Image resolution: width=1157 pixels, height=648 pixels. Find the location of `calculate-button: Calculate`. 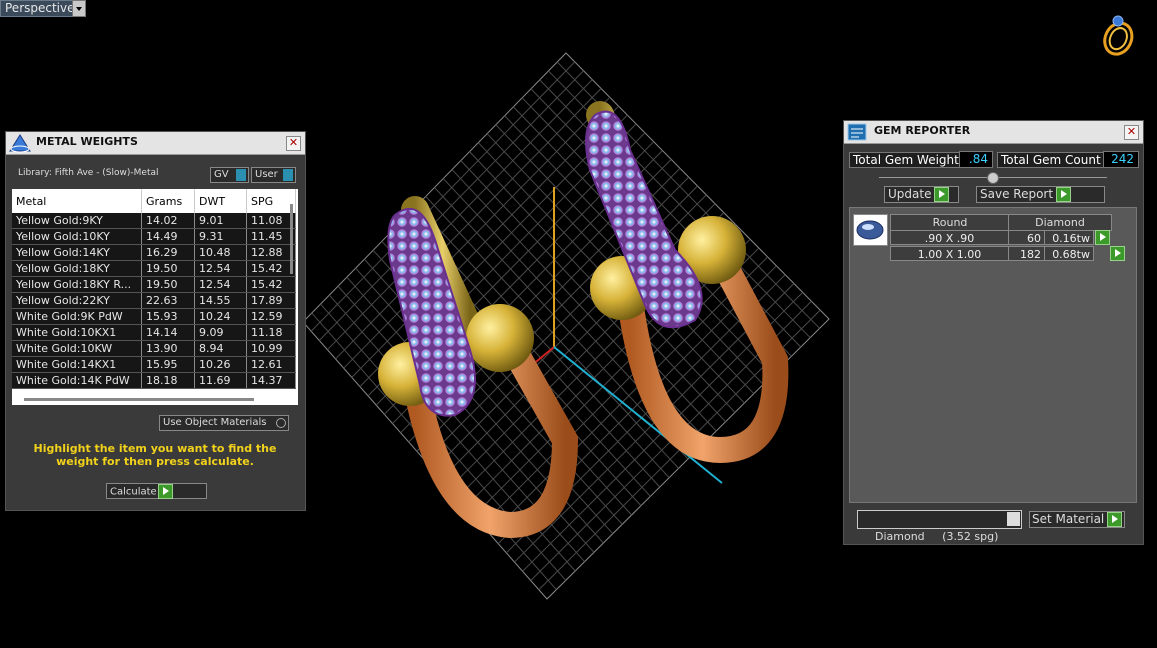

calculate-button: Calculate is located at coordinates (156, 491).